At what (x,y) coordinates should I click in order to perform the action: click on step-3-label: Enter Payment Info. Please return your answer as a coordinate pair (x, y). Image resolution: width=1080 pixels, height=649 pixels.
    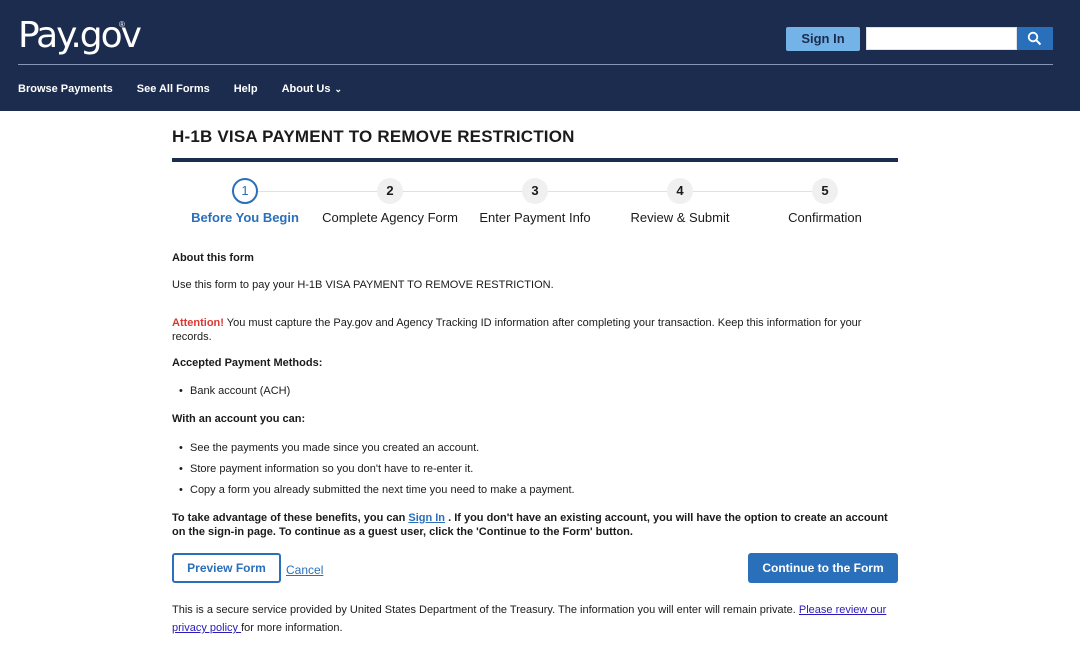
    Looking at the image, I should click on (535, 217).